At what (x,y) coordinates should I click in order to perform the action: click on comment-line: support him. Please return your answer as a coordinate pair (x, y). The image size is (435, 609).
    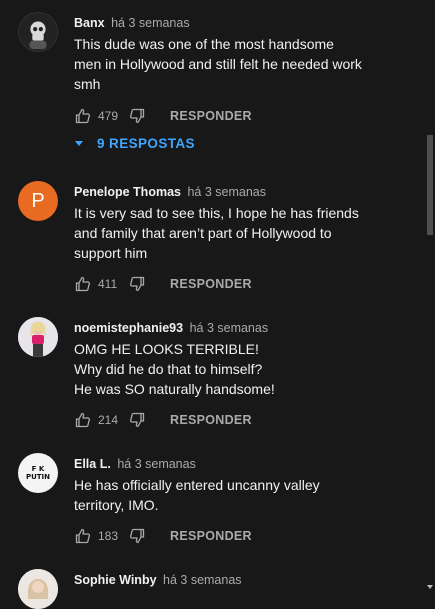
    Looking at the image, I should click on (111, 253).